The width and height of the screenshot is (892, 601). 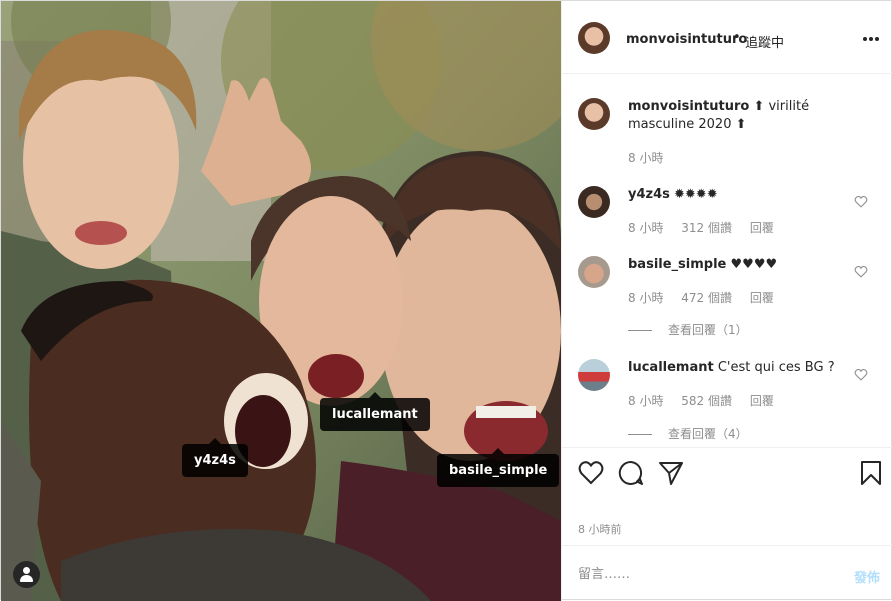 What do you see at coordinates (708, 434) in the screenshot?
I see `view-replies-label: 查看回覆（4）` at bounding box center [708, 434].